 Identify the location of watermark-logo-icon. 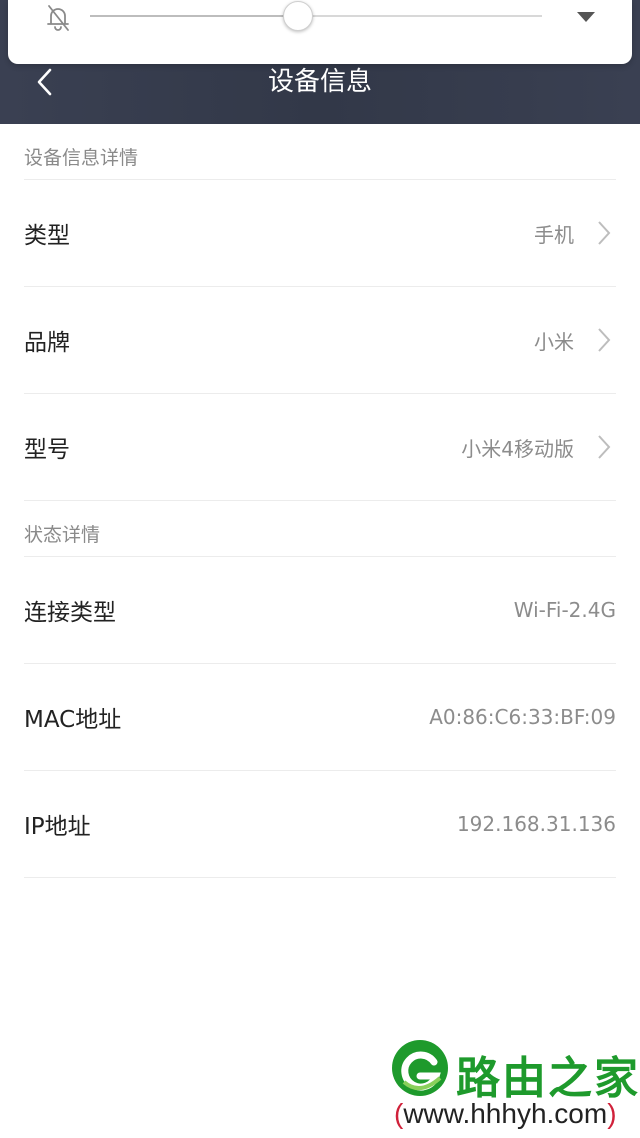
(420, 1068).